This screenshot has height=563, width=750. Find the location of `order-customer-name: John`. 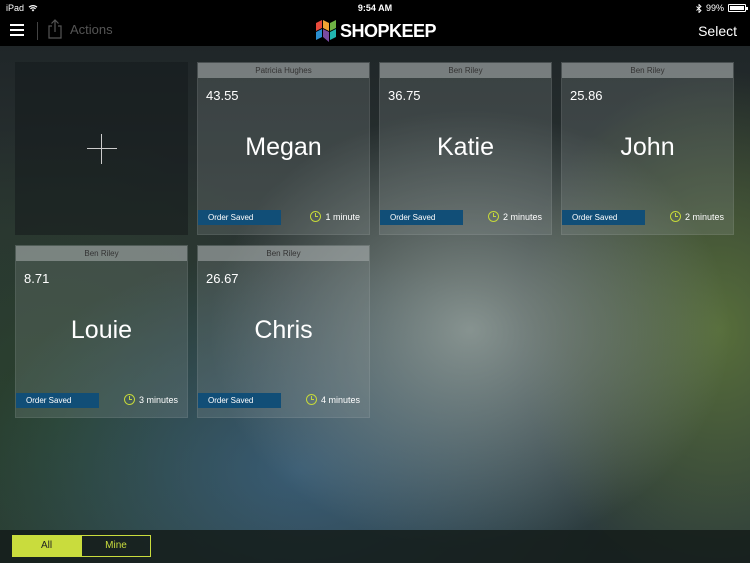

order-customer-name: John is located at coordinates (647, 147).